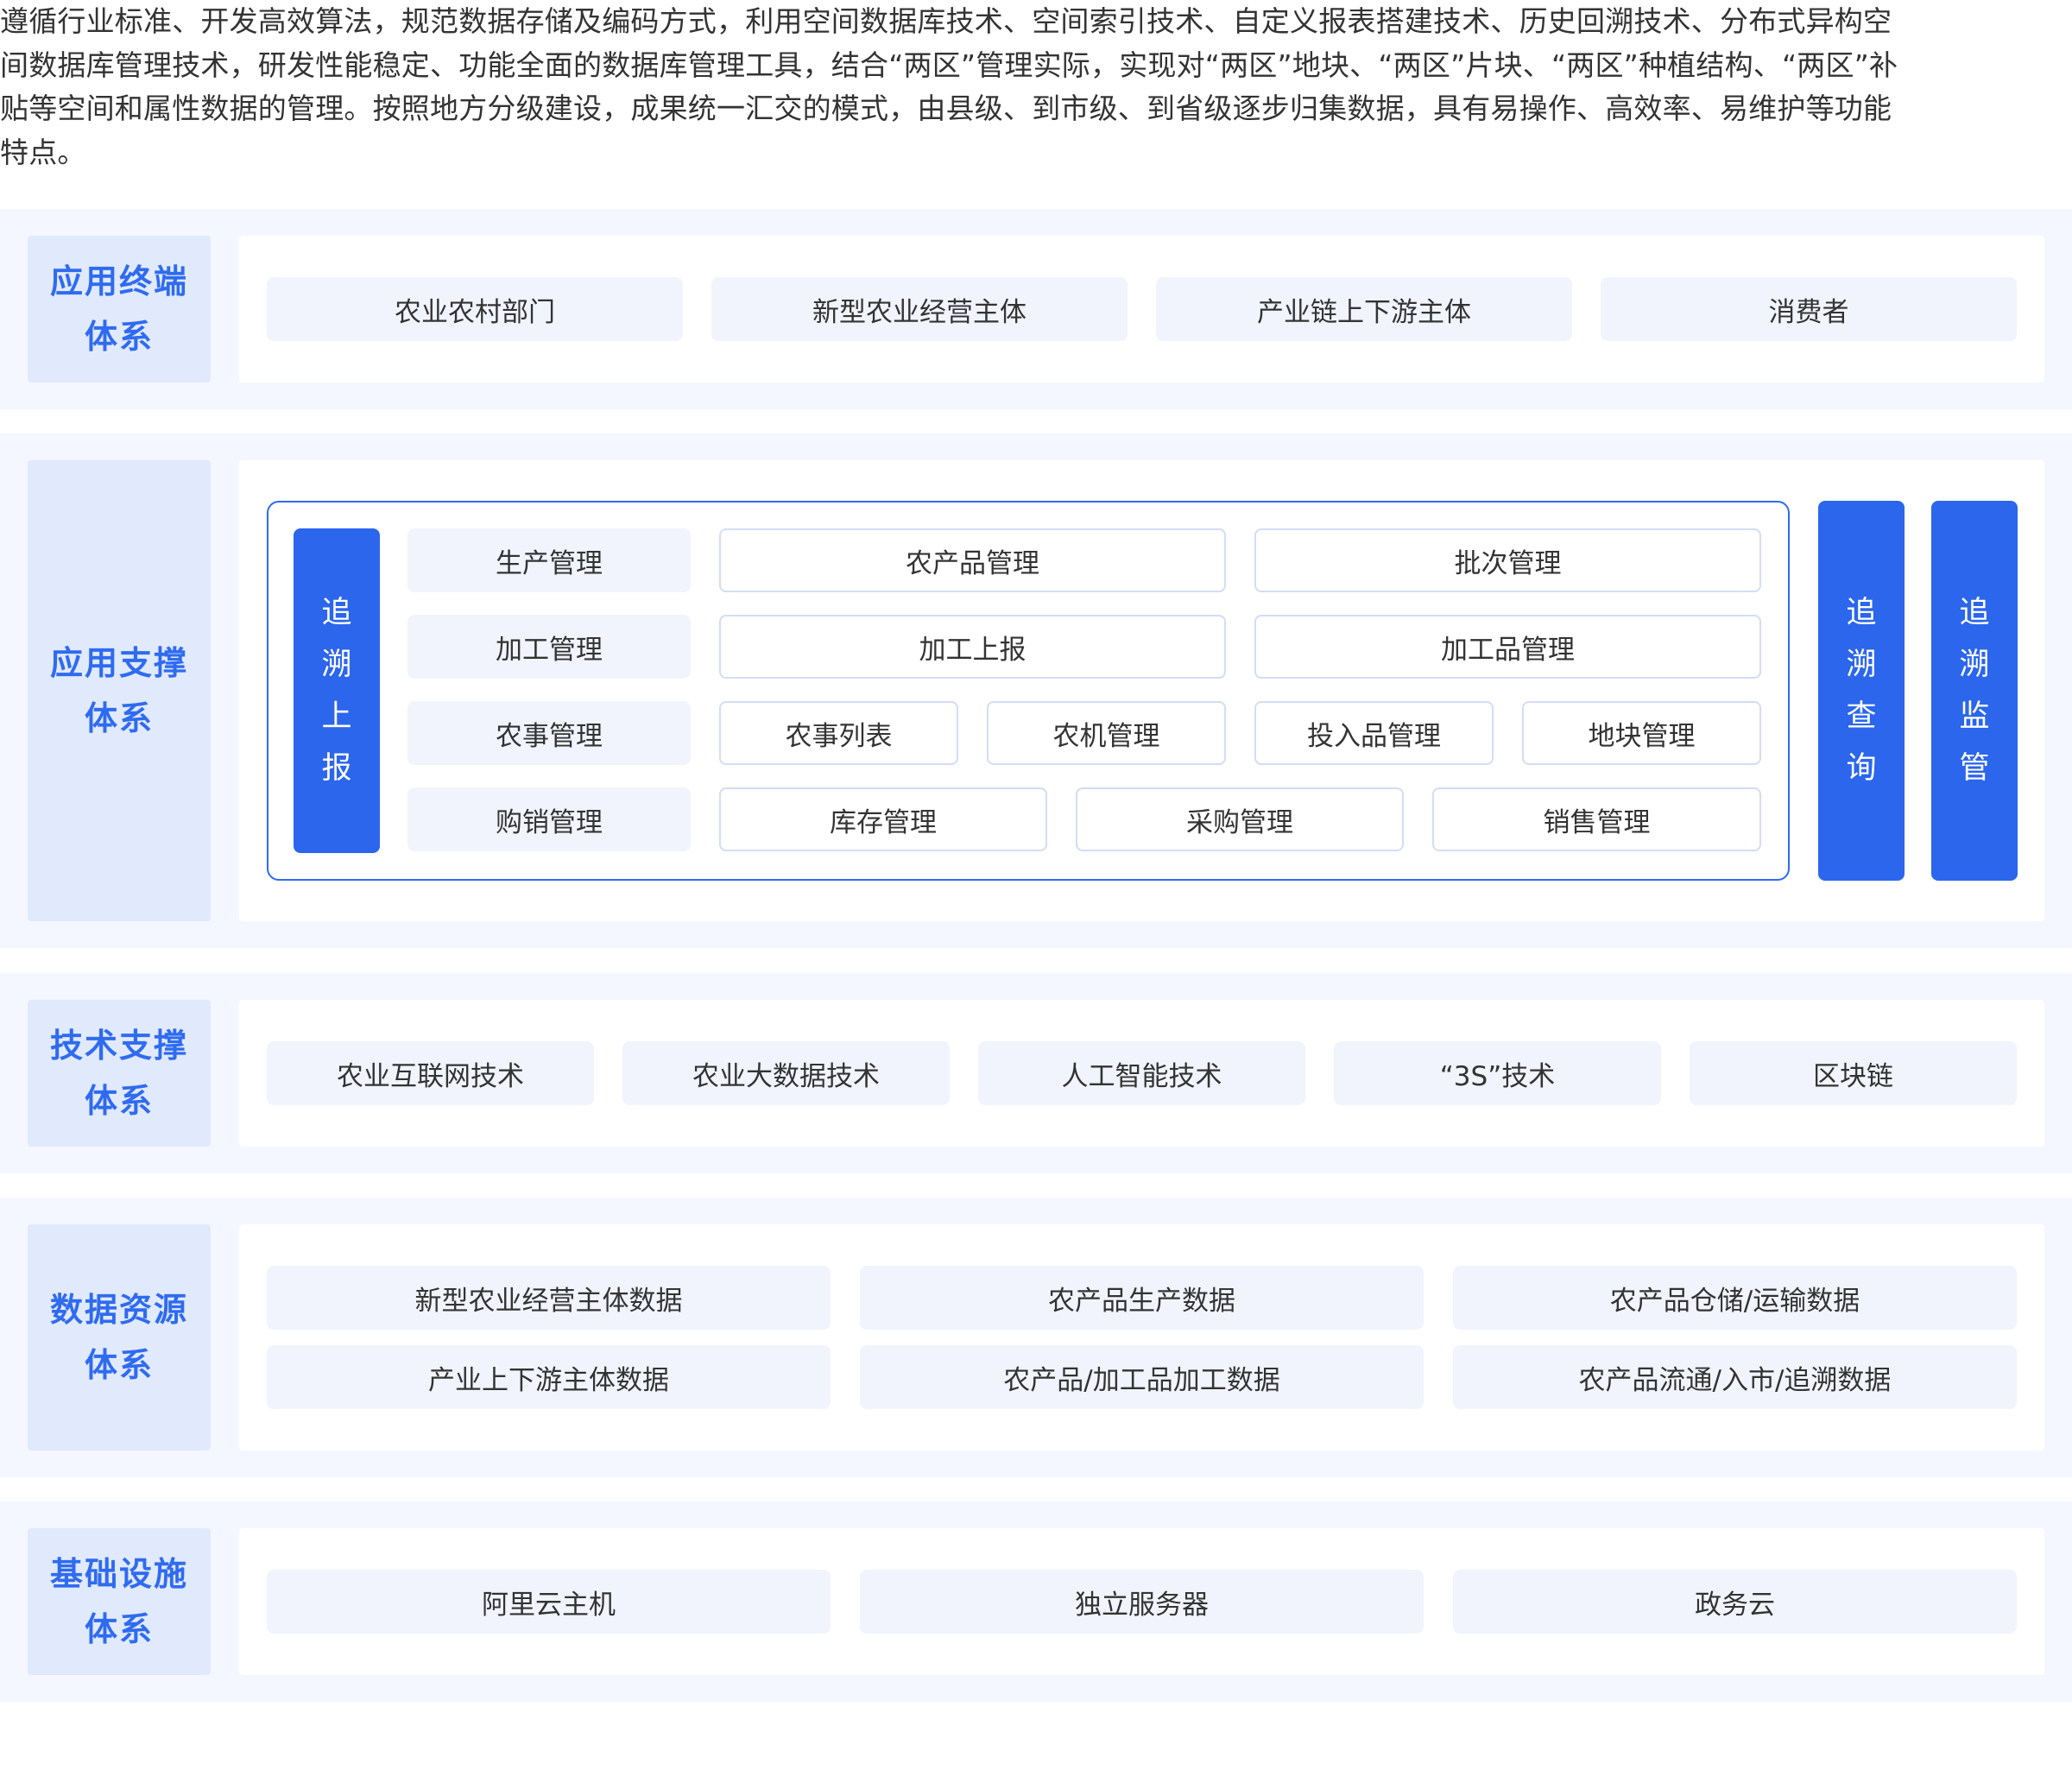 The height and width of the screenshot is (1789, 2072). What do you see at coordinates (1809, 309) in the screenshot?
I see `terminal-item: 消费者` at bounding box center [1809, 309].